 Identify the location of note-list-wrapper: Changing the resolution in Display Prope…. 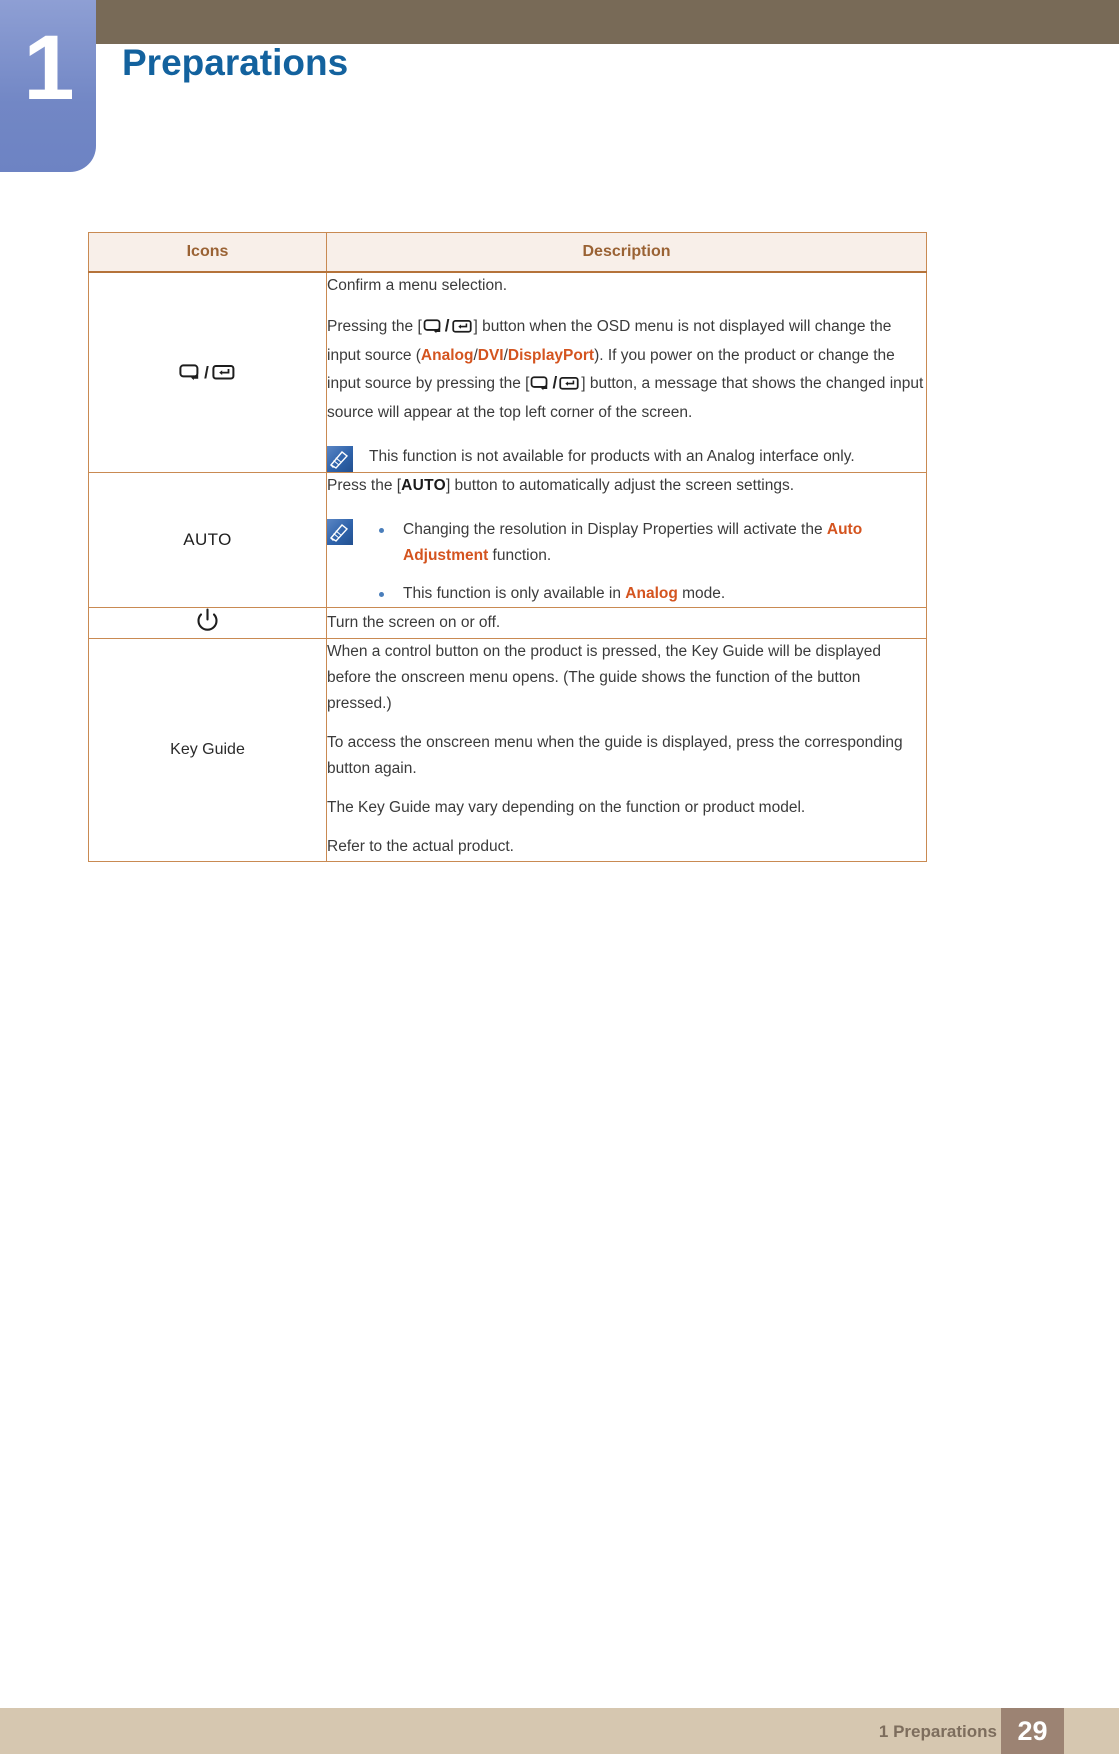
(647, 562).